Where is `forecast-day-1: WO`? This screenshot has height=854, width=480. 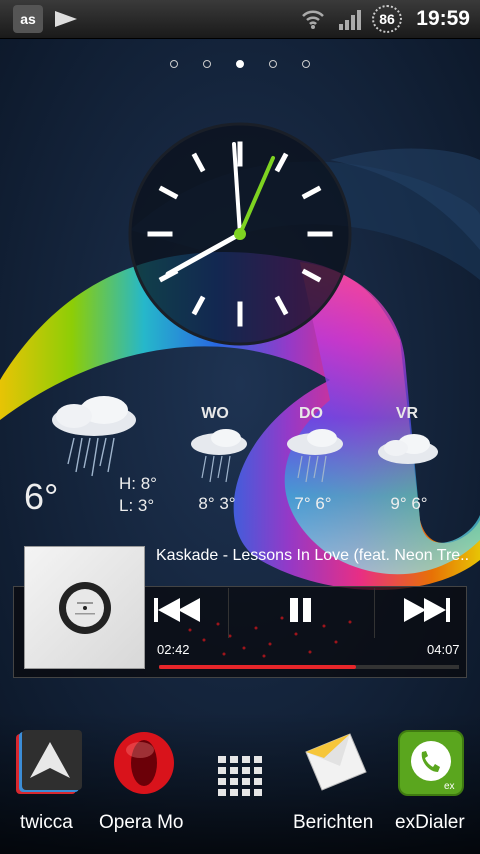
forecast-day-1: WO is located at coordinates (215, 413).